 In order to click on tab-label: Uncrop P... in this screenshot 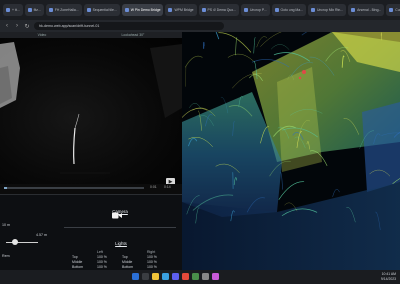, I will do `click(258, 10)`.